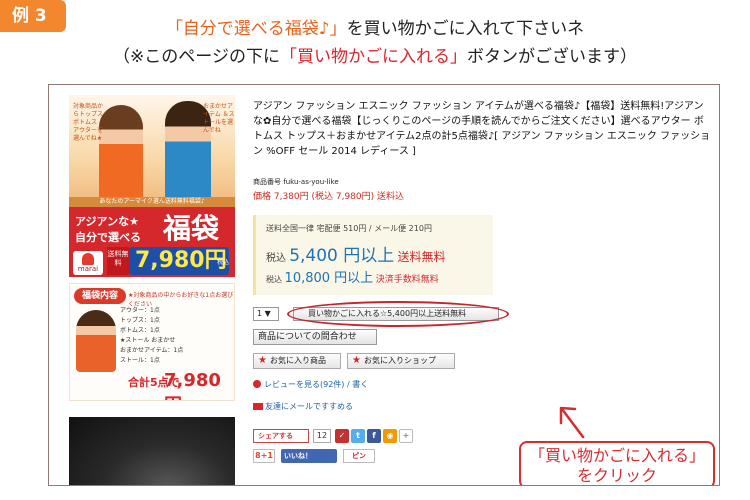  Describe the element at coordinates (616, 475) in the screenshot. I see `callout-line-2: をクリック` at that location.